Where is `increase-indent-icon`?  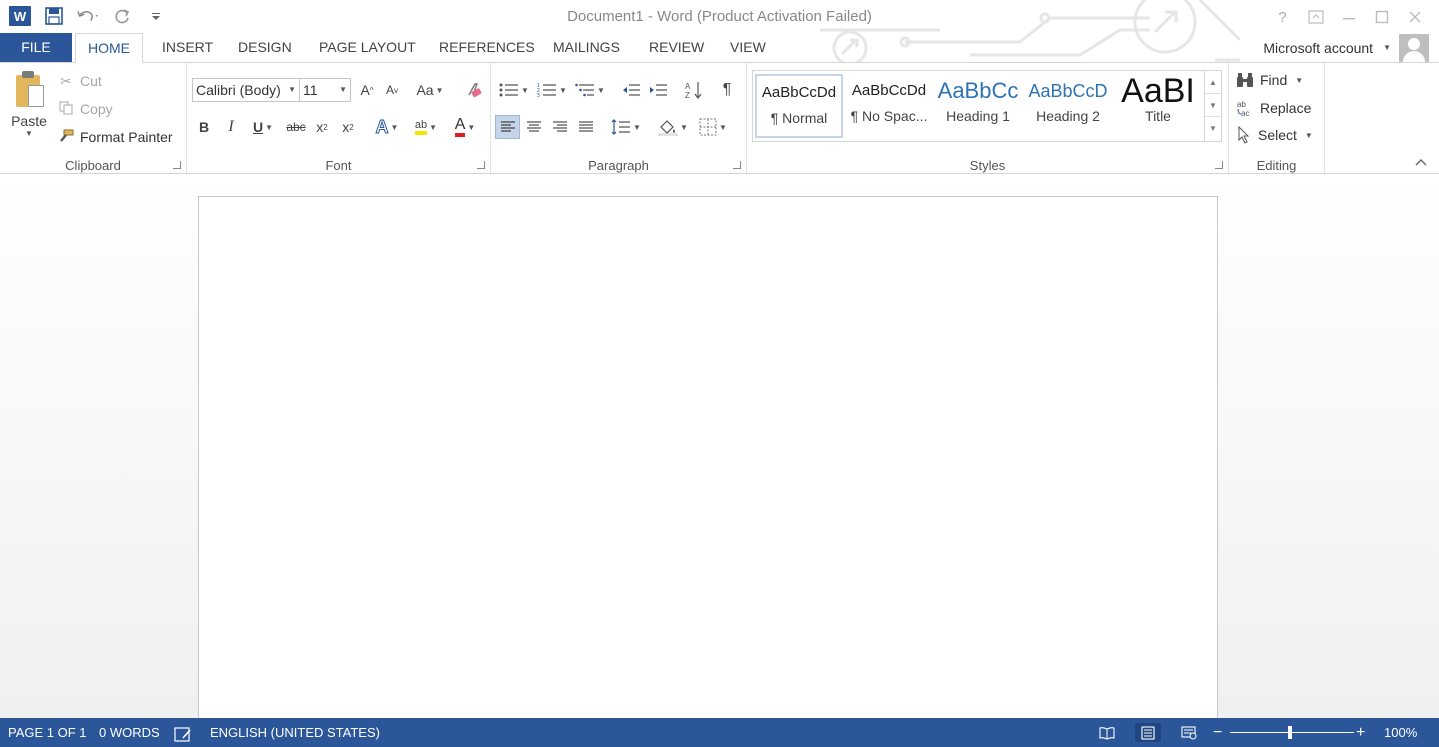
increase-indent-icon is located at coordinates (658, 90).